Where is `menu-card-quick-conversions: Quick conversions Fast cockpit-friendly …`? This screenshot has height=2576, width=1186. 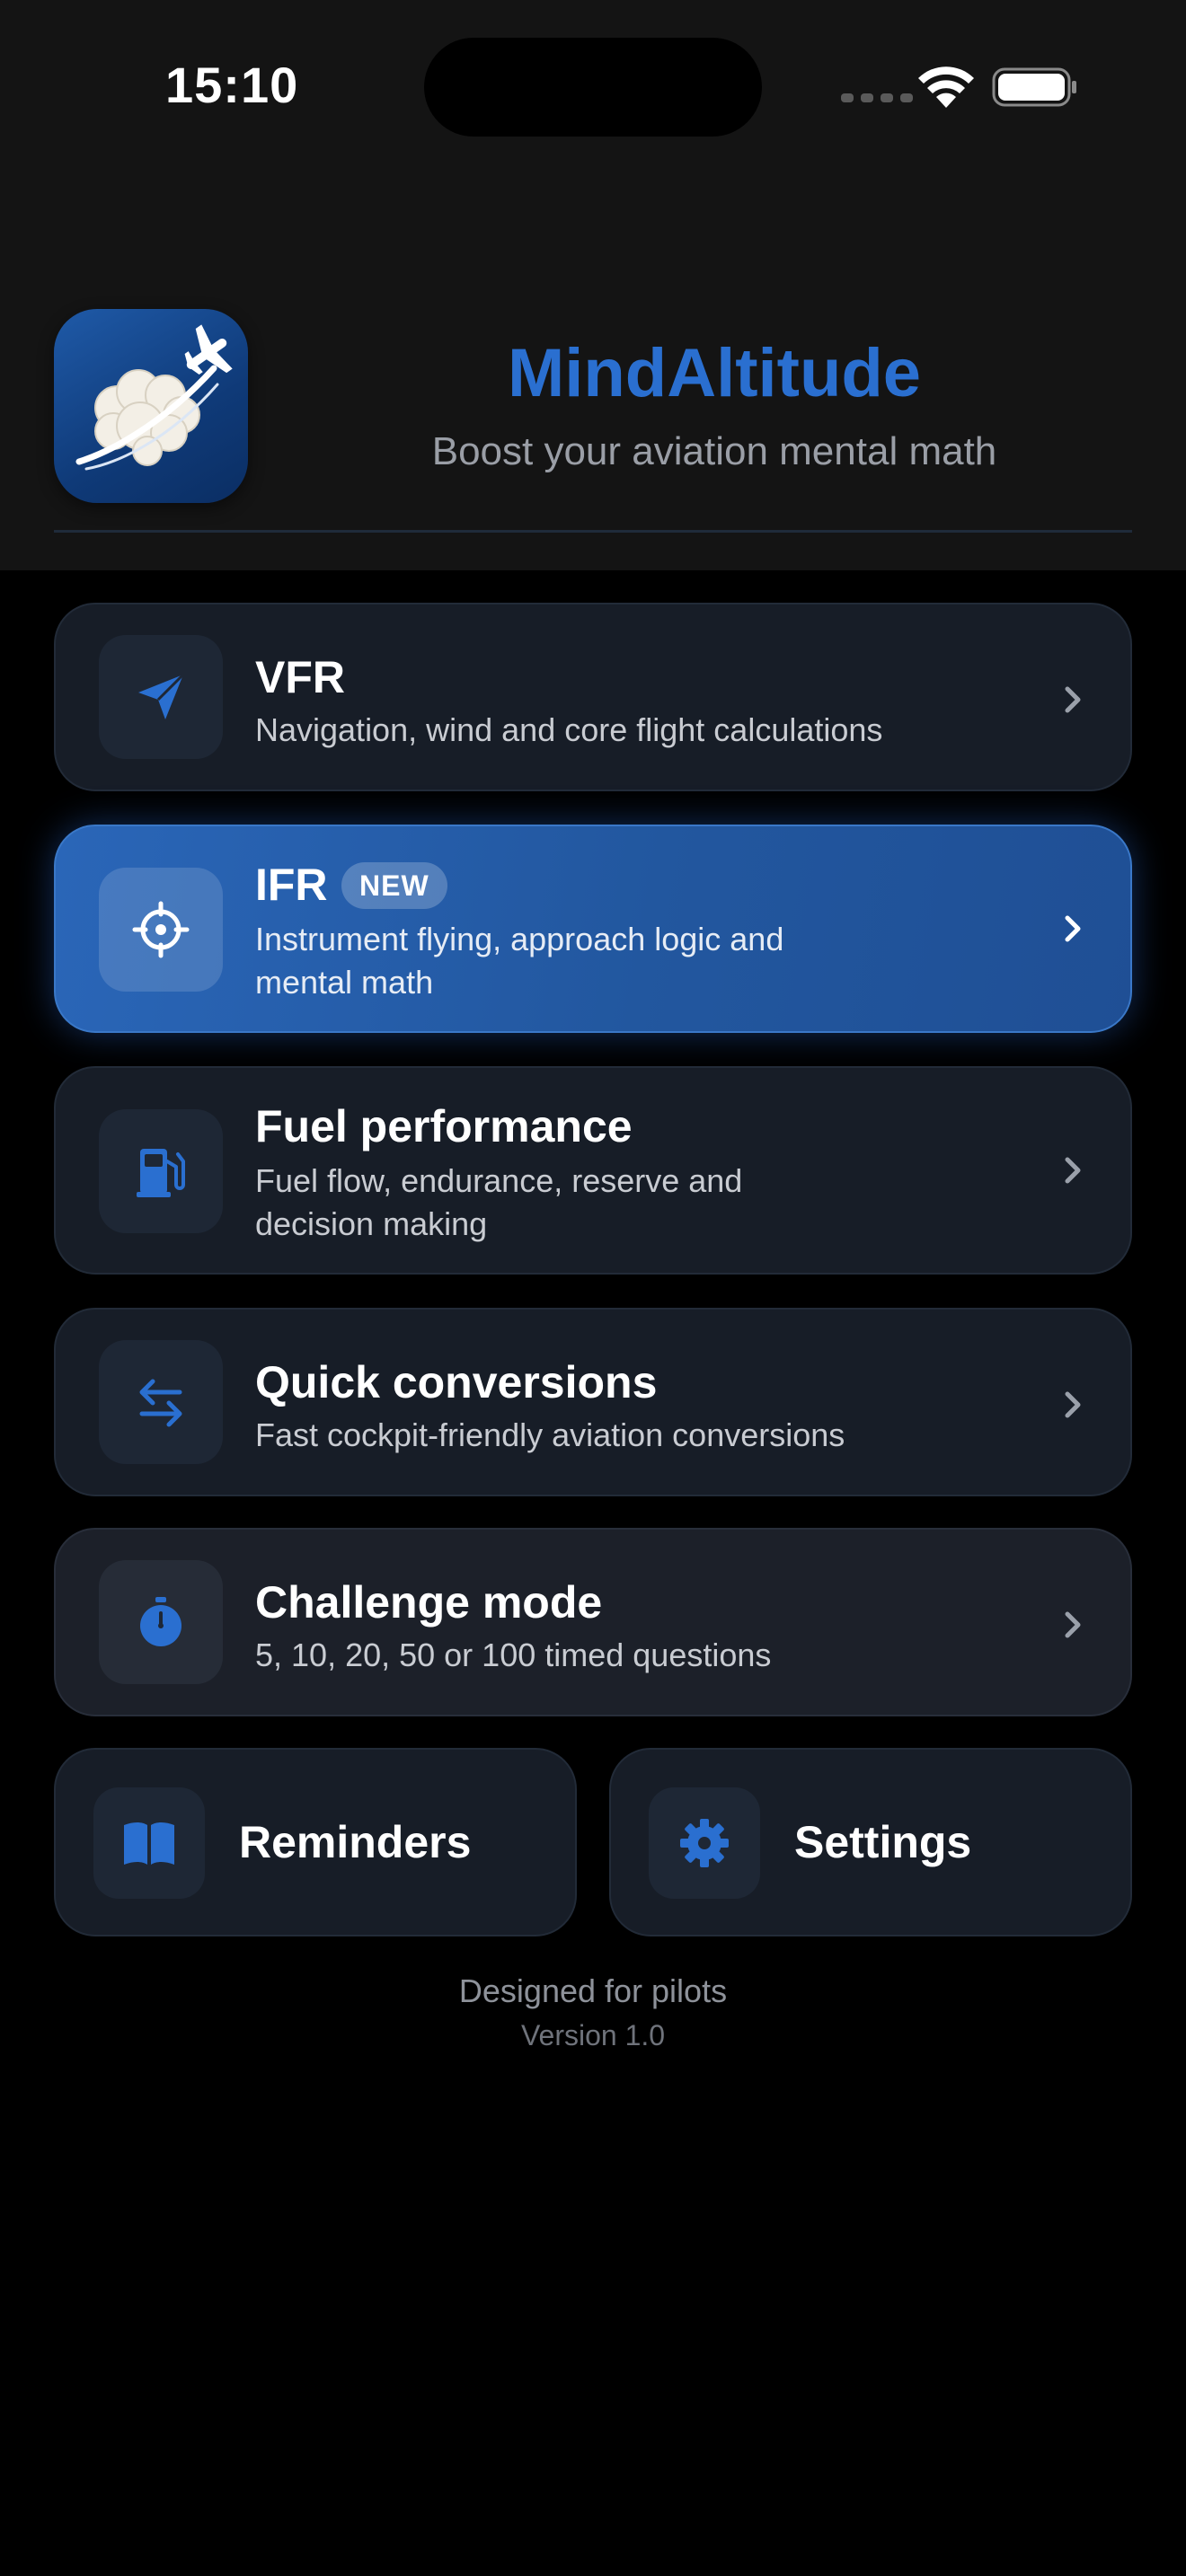
menu-card-quick-conversions: Quick conversions Fast cockpit-friendly … is located at coordinates (593, 1402).